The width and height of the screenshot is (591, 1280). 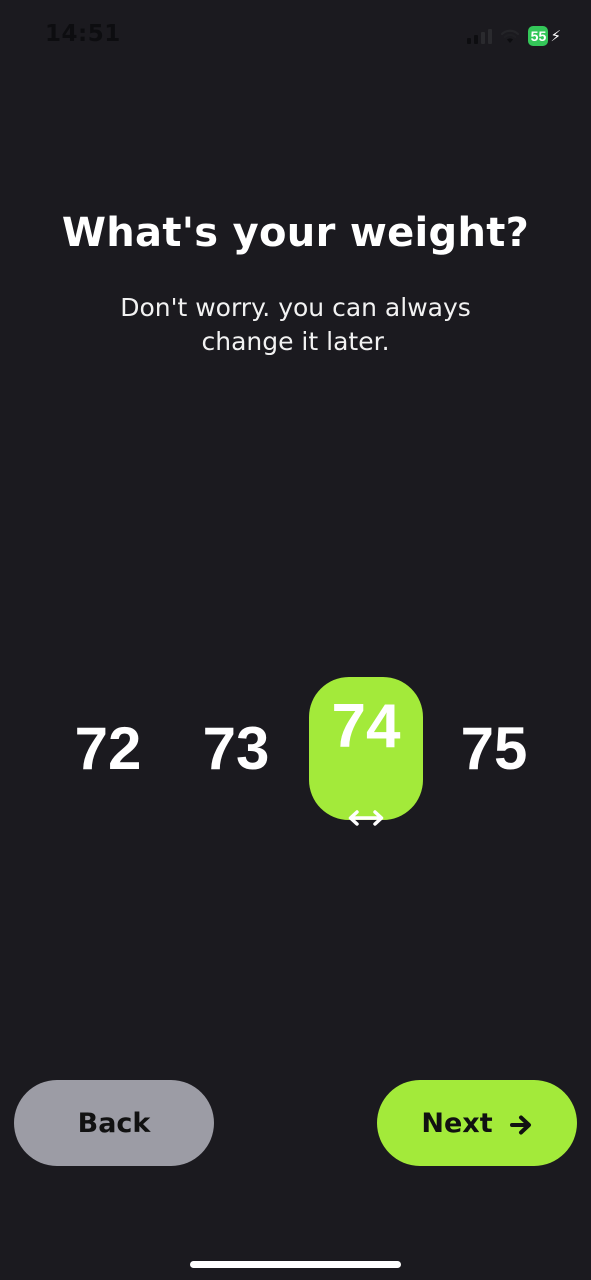 I want to click on subtitle-line-1: Don't worry. you can always, so click(x=295, y=307).